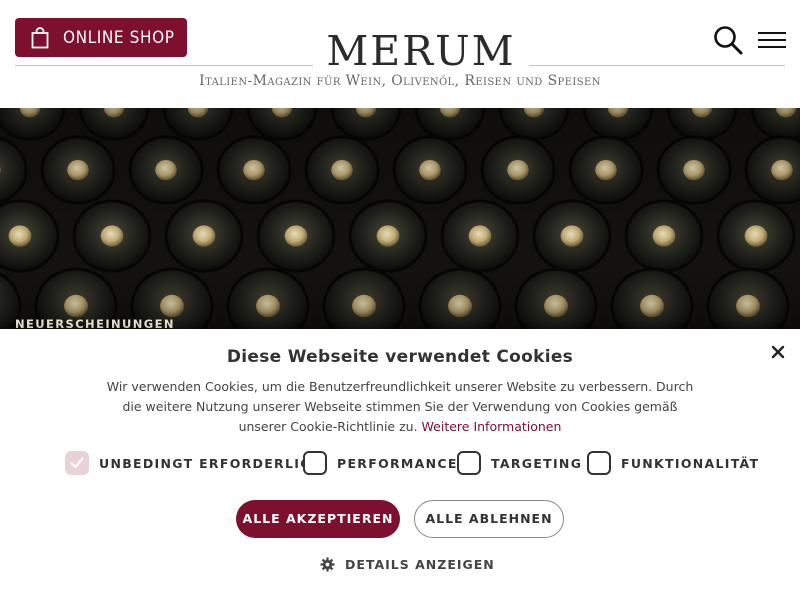 The height and width of the screenshot is (600, 800). What do you see at coordinates (420, 564) in the screenshot?
I see `show-details-label: DETAILS ANZEIGEN` at bounding box center [420, 564].